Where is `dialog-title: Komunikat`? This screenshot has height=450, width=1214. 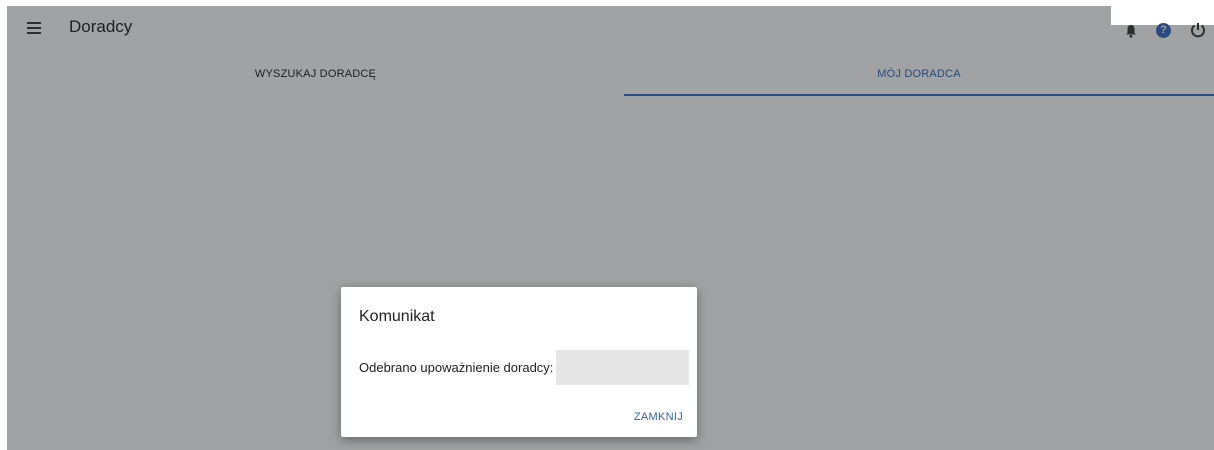 dialog-title: Komunikat is located at coordinates (397, 316).